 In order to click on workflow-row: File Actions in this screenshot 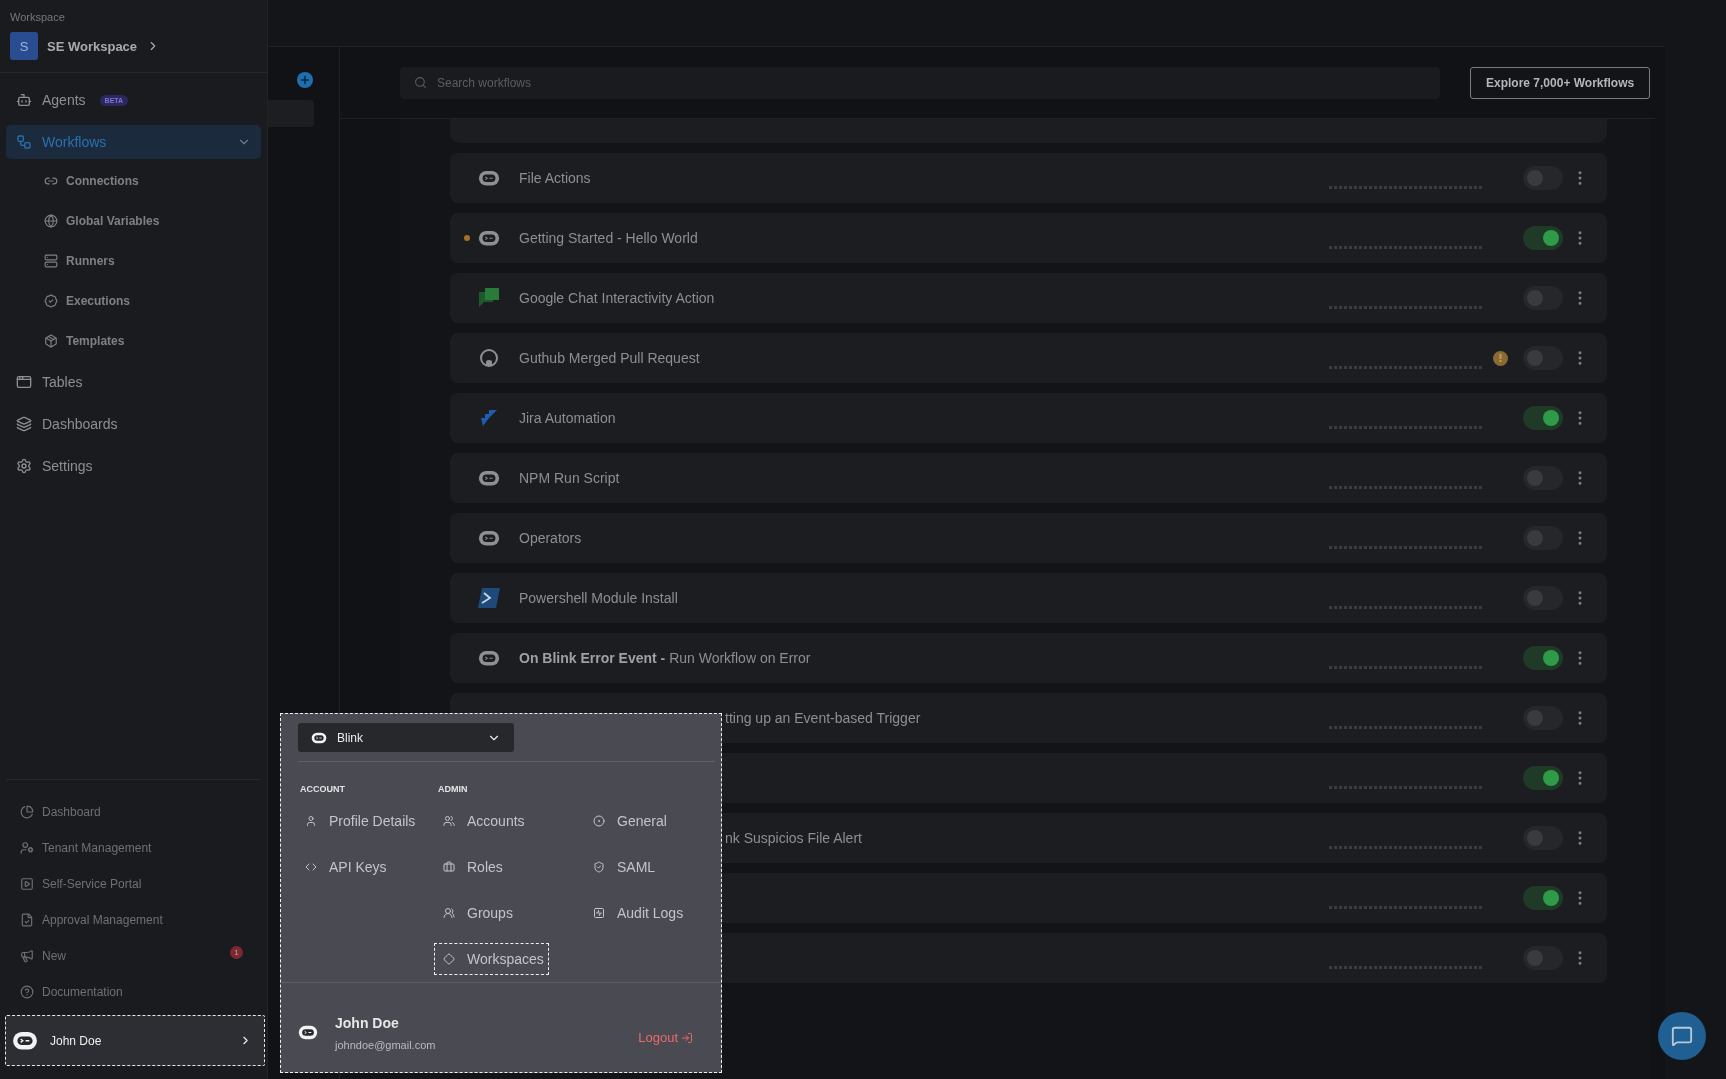, I will do `click(1028, 178)`.